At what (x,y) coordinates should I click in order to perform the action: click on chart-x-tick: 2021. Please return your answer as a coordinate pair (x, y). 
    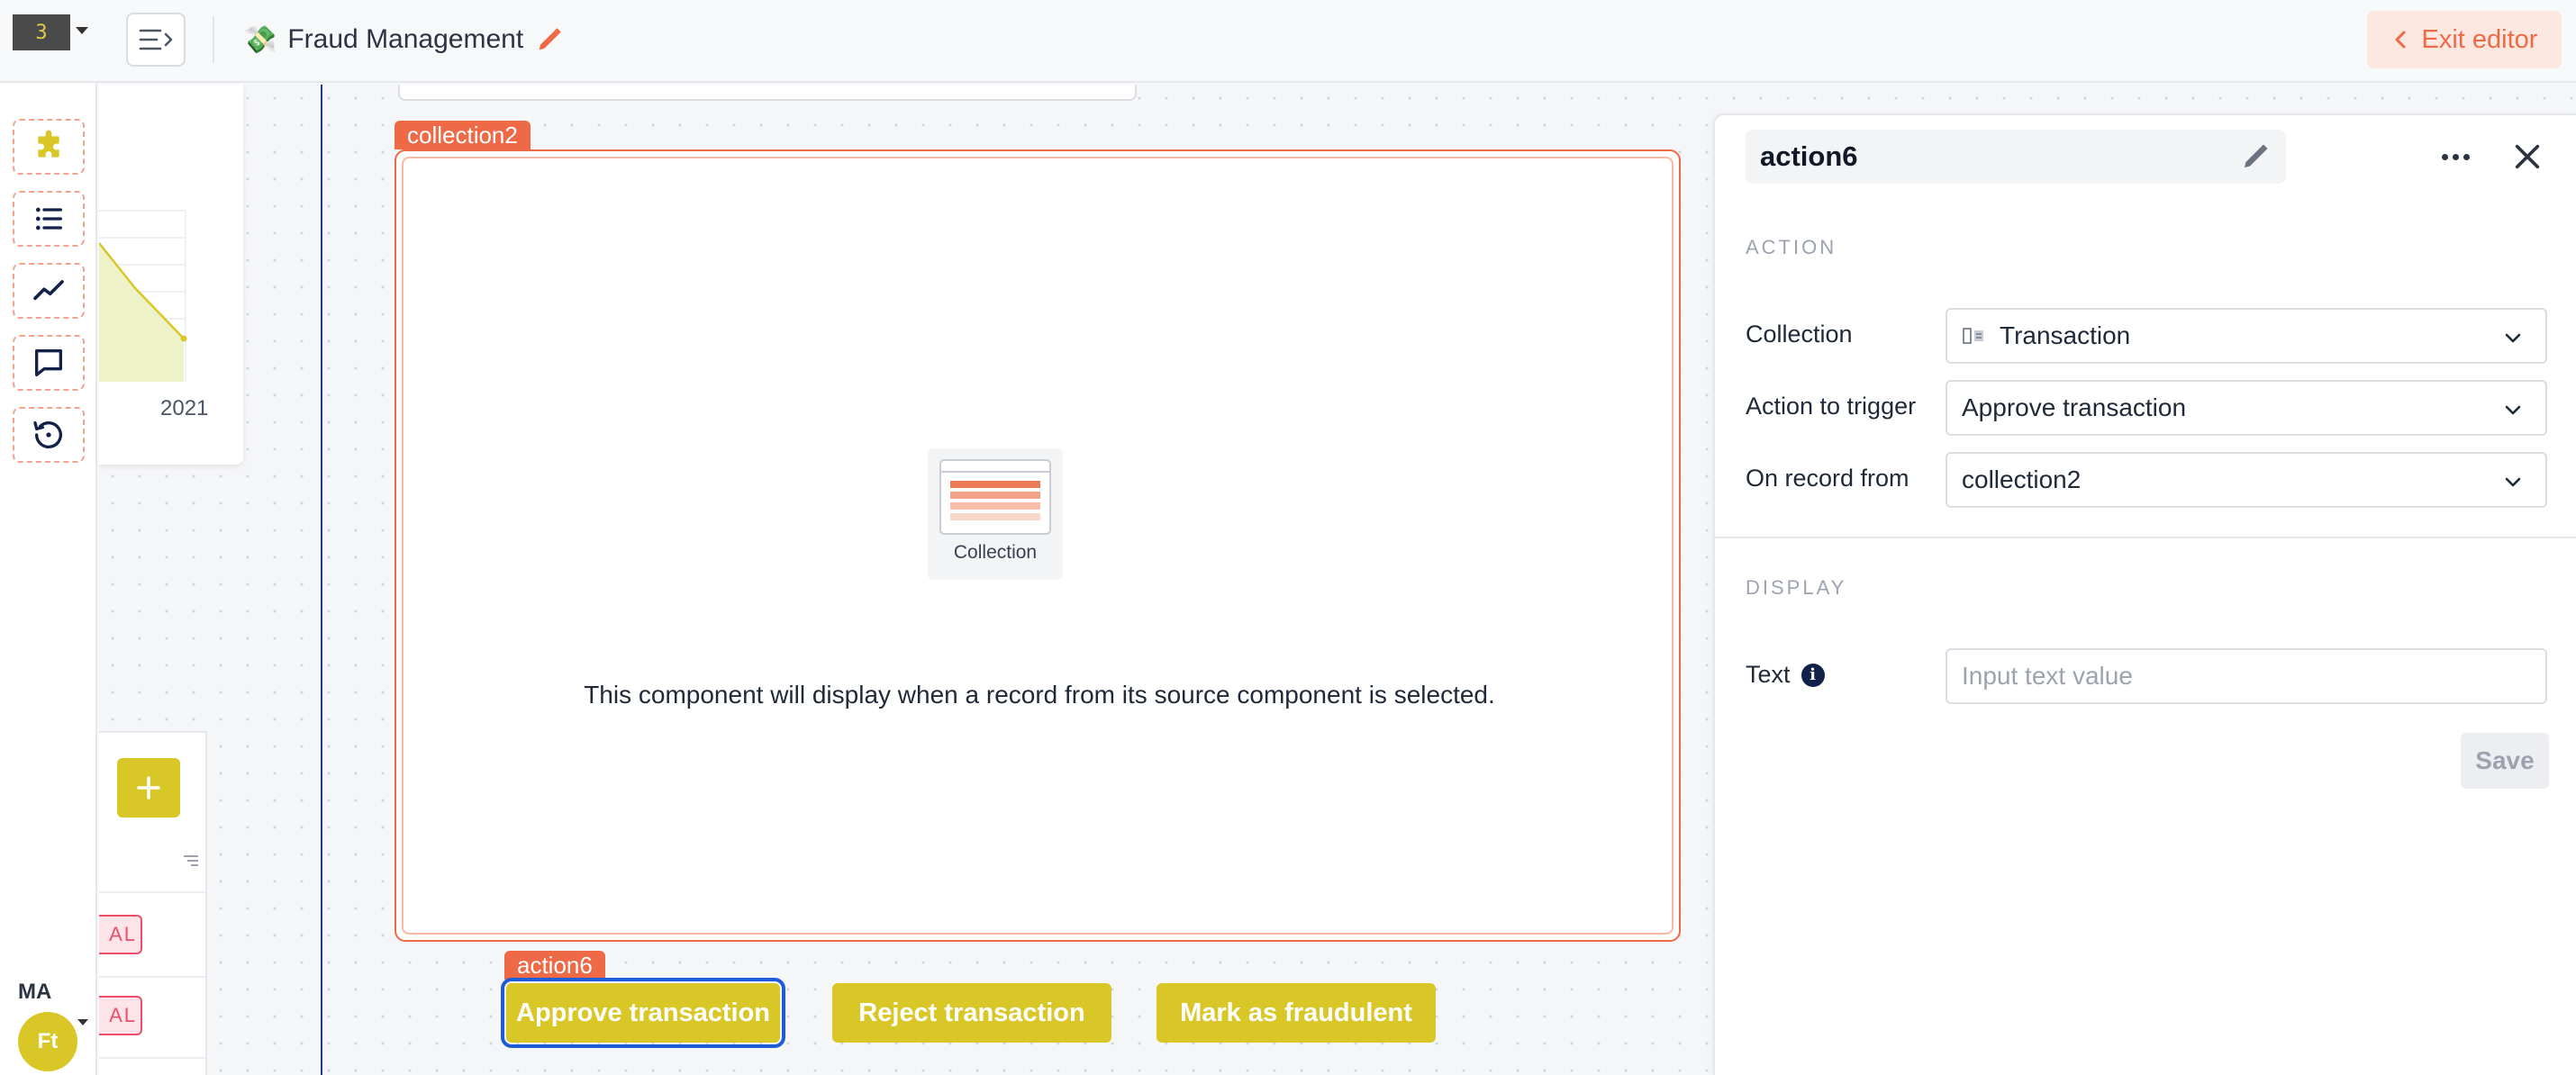
    Looking at the image, I should click on (184, 408).